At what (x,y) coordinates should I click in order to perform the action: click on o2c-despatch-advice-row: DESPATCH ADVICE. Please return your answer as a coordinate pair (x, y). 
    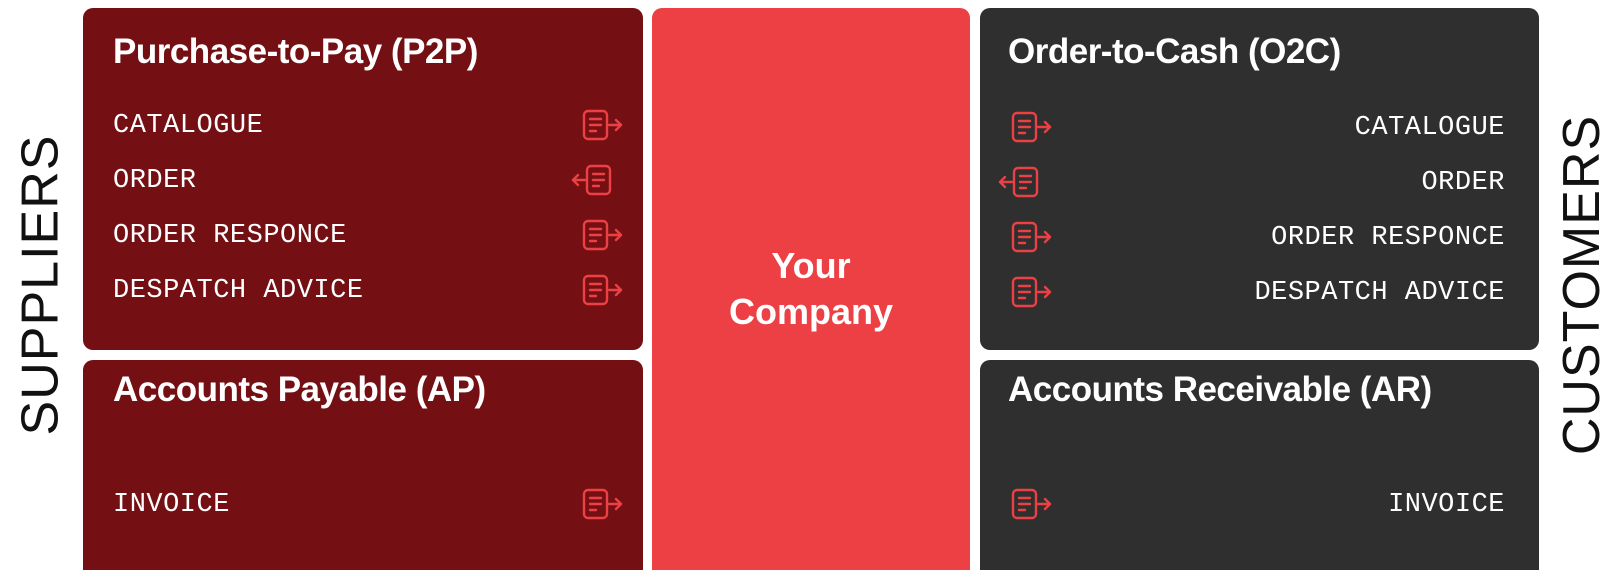
    Looking at the image, I should click on (1265, 292).